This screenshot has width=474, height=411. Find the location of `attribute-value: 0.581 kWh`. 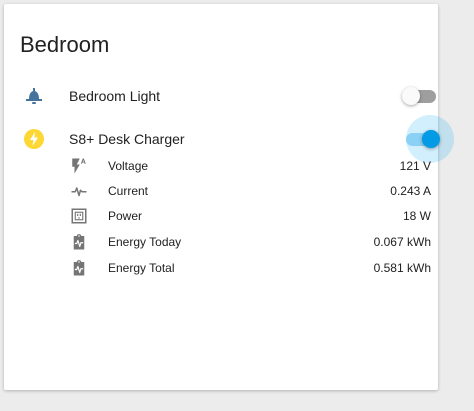

attribute-value: 0.581 kWh is located at coordinates (402, 268).